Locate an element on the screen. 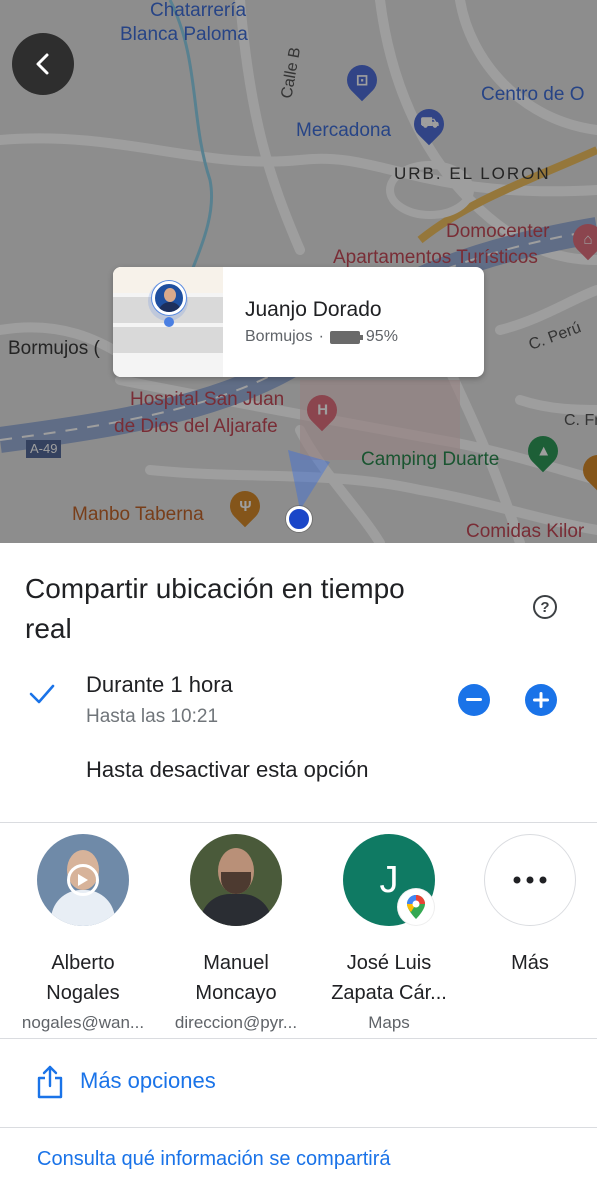  person-info-card: Juanjo Dorado Bormujos · 95% is located at coordinates (298, 322).